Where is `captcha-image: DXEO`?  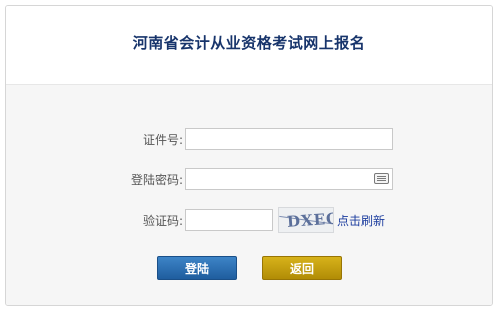
captcha-image: DXEO is located at coordinates (306, 220).